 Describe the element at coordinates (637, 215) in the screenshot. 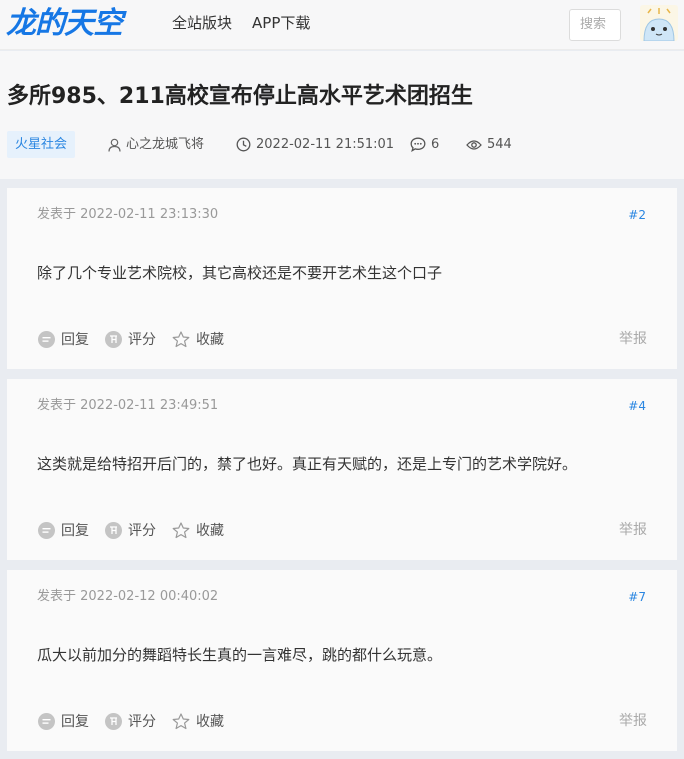

I see `floor-number: #2` at that location.